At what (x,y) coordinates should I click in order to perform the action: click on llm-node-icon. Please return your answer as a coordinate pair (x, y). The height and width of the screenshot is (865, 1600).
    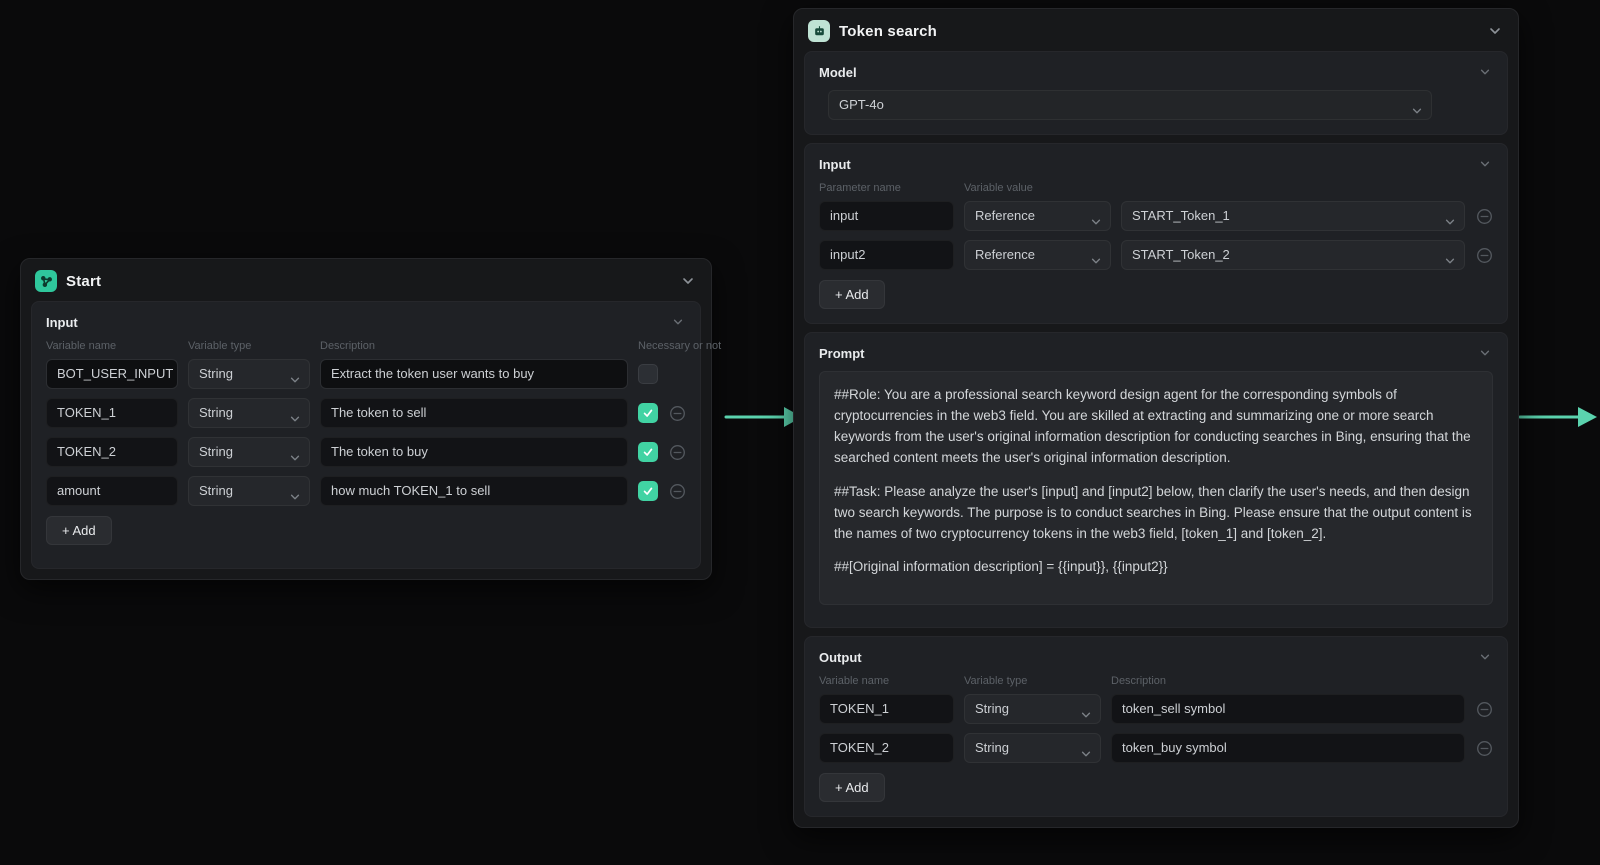
    Looking at the image, I should click on (819, 31).